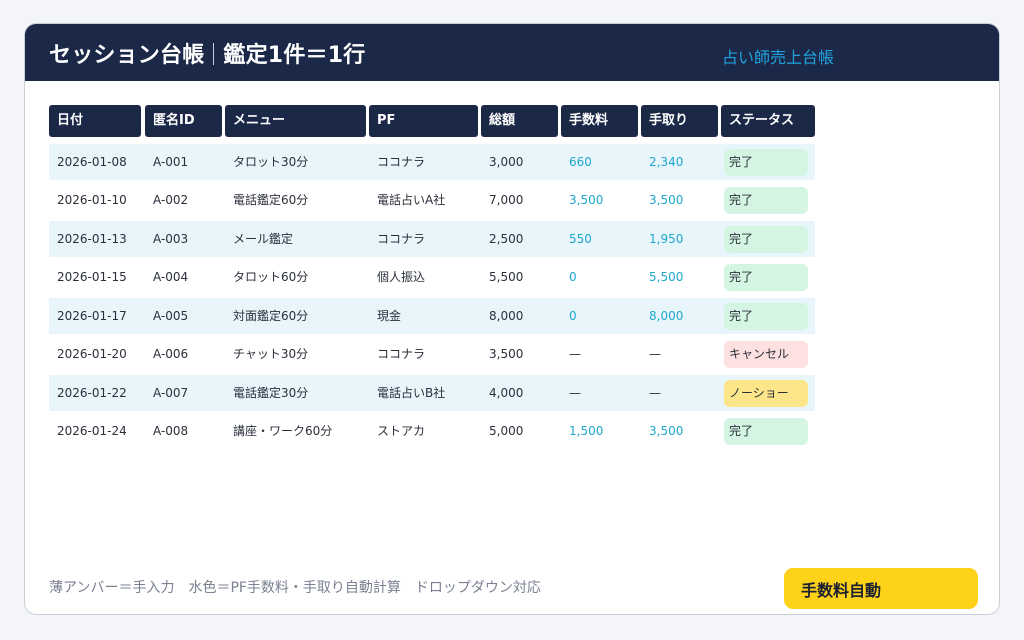 Image resolution: width=1024 pixels, height=640 pixels. Describe the element at coordinates (214, 54) in the screenshot. I see `title-divider` at that location.